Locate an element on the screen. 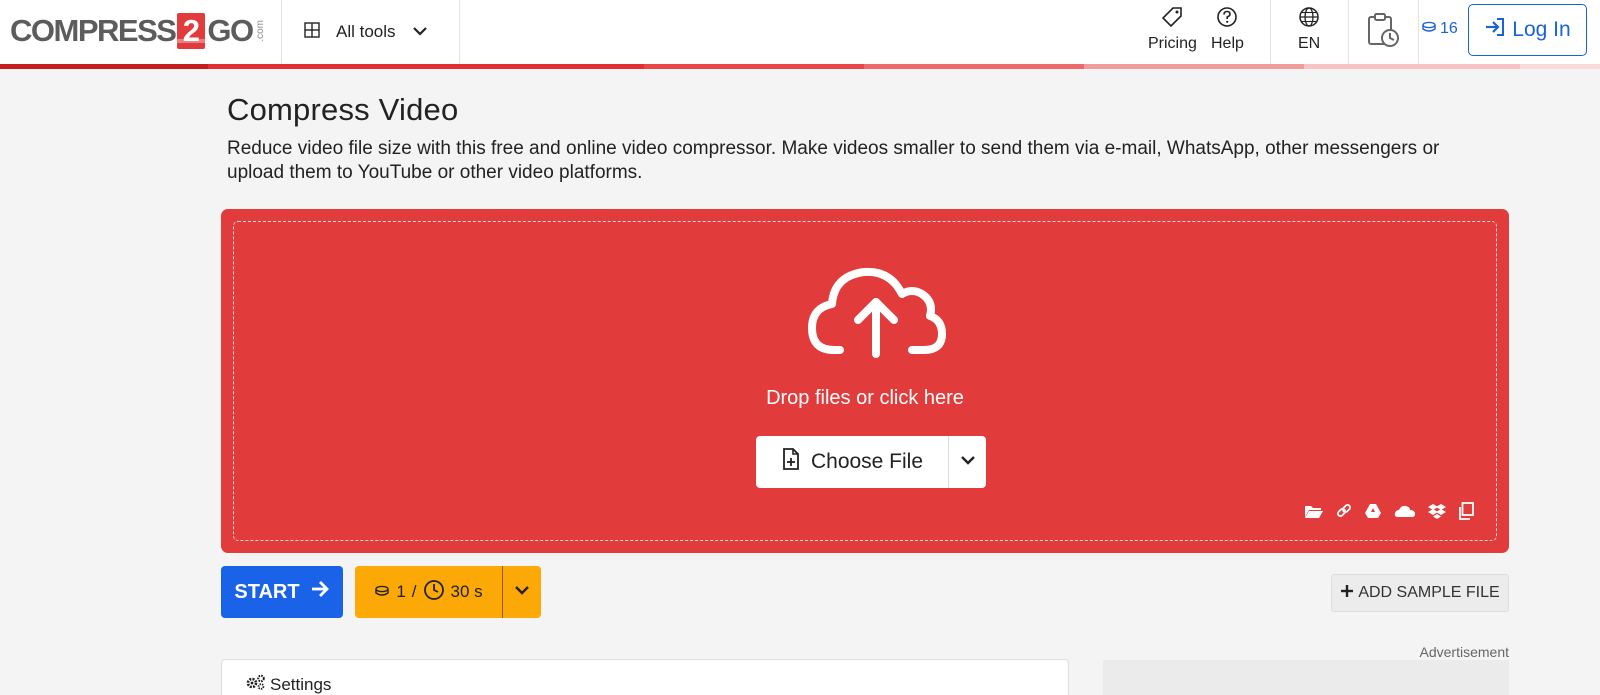  logo-text-left: COMPRESS is located at coordinates (93, 30).